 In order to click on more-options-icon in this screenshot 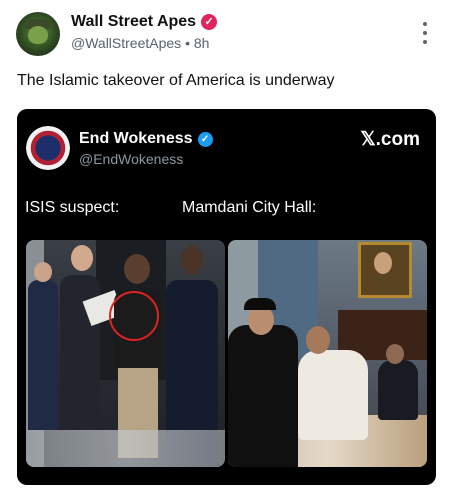, I will do `click(425, 33)`.